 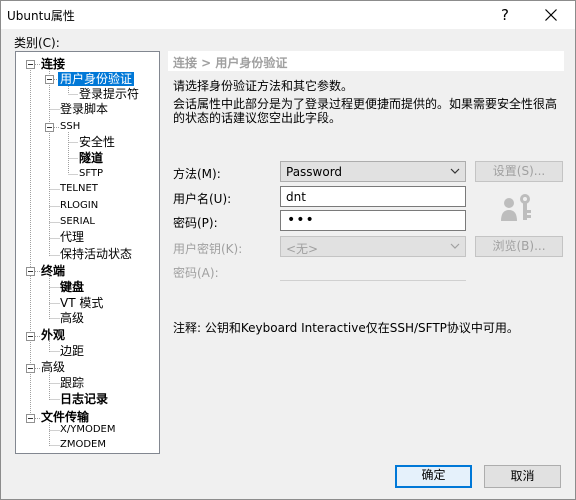 I want to click on tree-item-margin: 边距, so click(x=72, y=351).